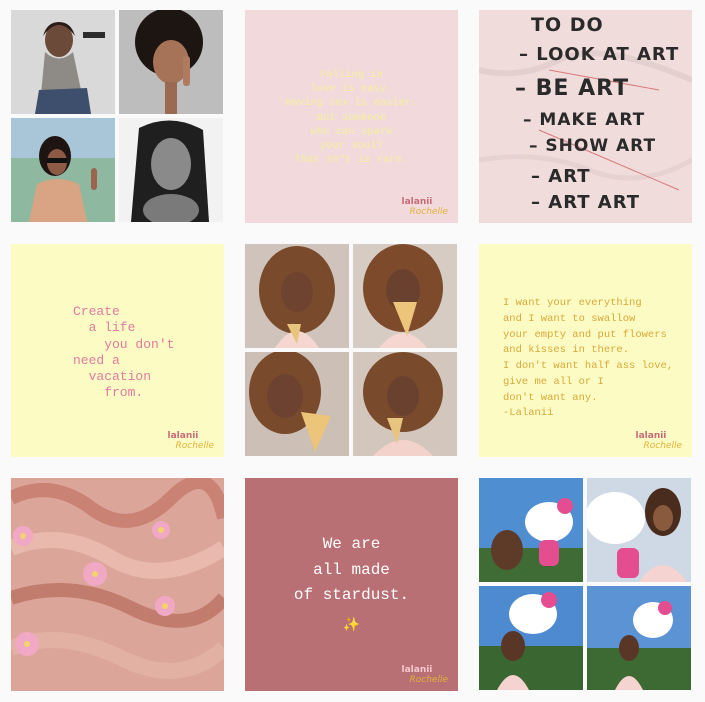 Image resolution: width=705 pixels, height=702 pixels. Describe the element at coordinates (599, 54) in the screenshot. I see `todo-line: – LOOK AT ART` at that location.